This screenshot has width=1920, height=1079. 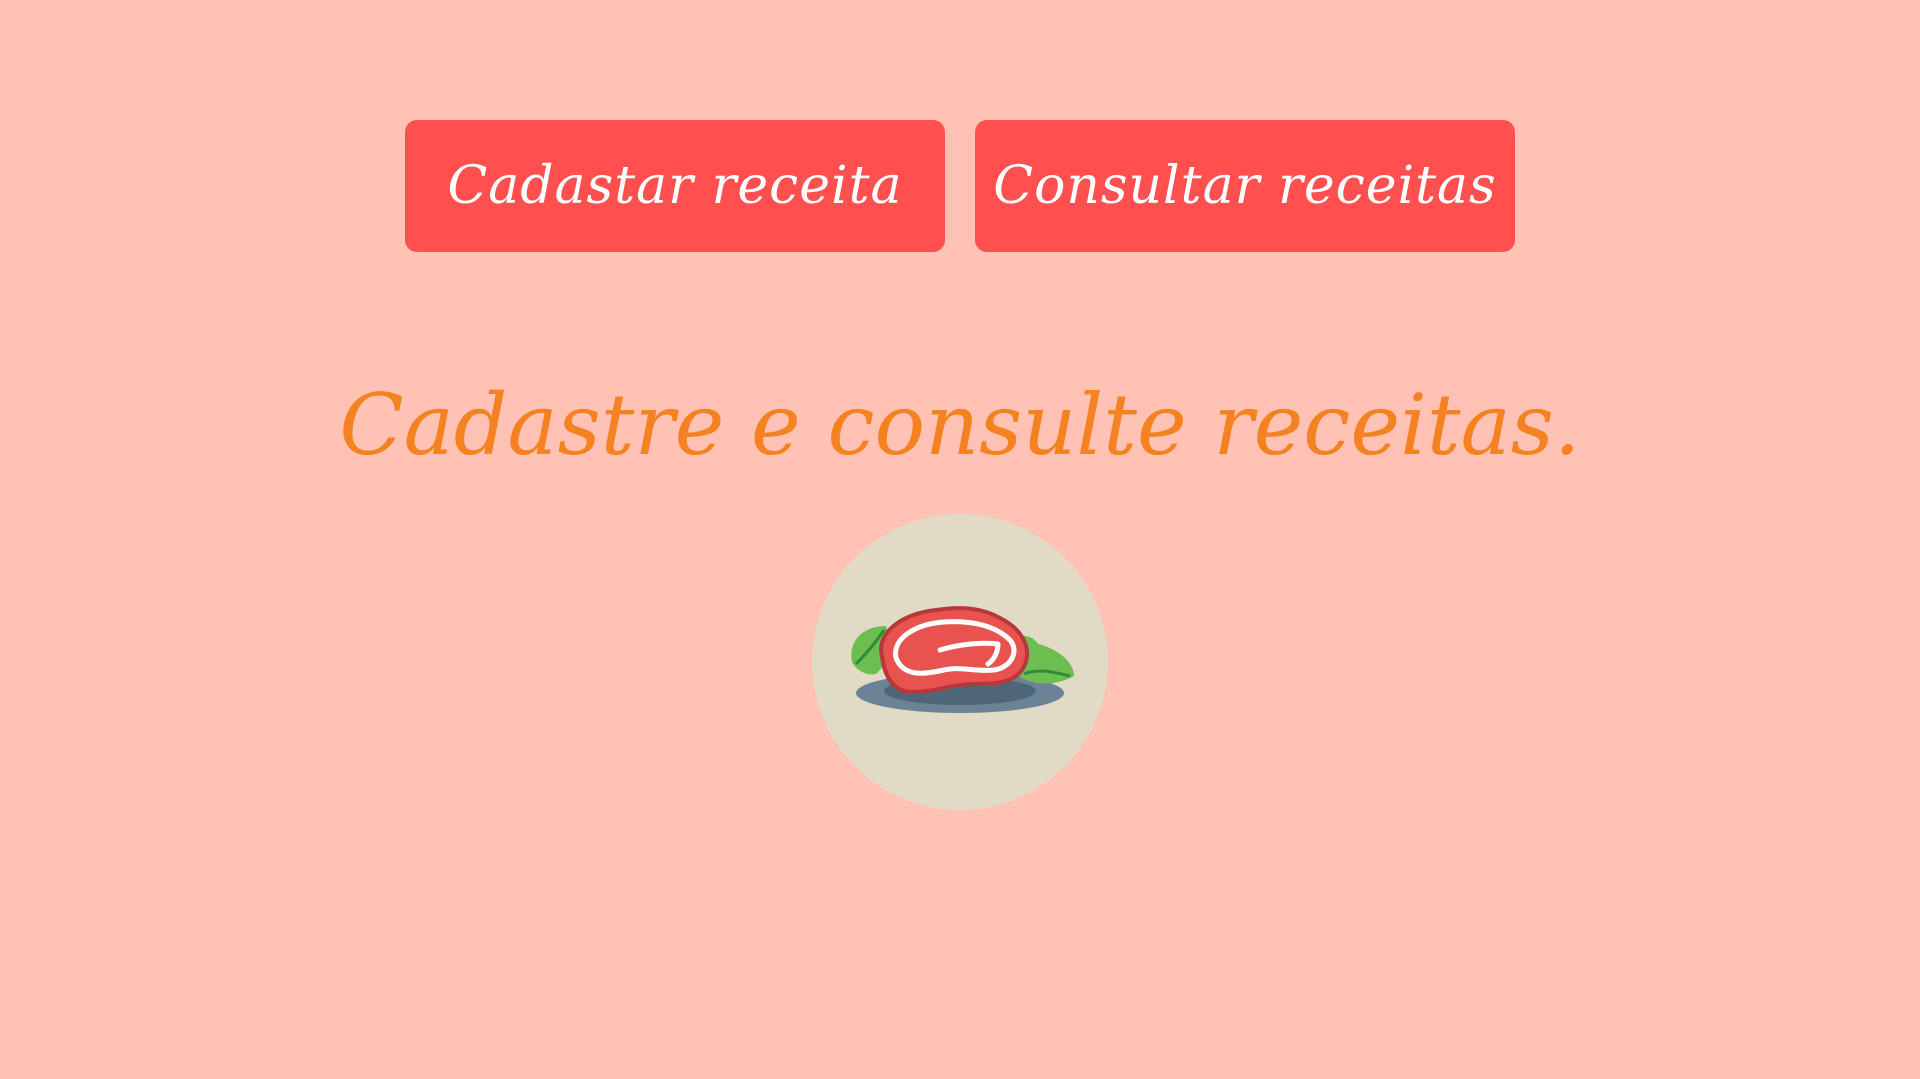 What do you see at coordinates (960, 662) in the screenshot?
I see `steak-on-plate-icon` at bounding box center [960, 662].